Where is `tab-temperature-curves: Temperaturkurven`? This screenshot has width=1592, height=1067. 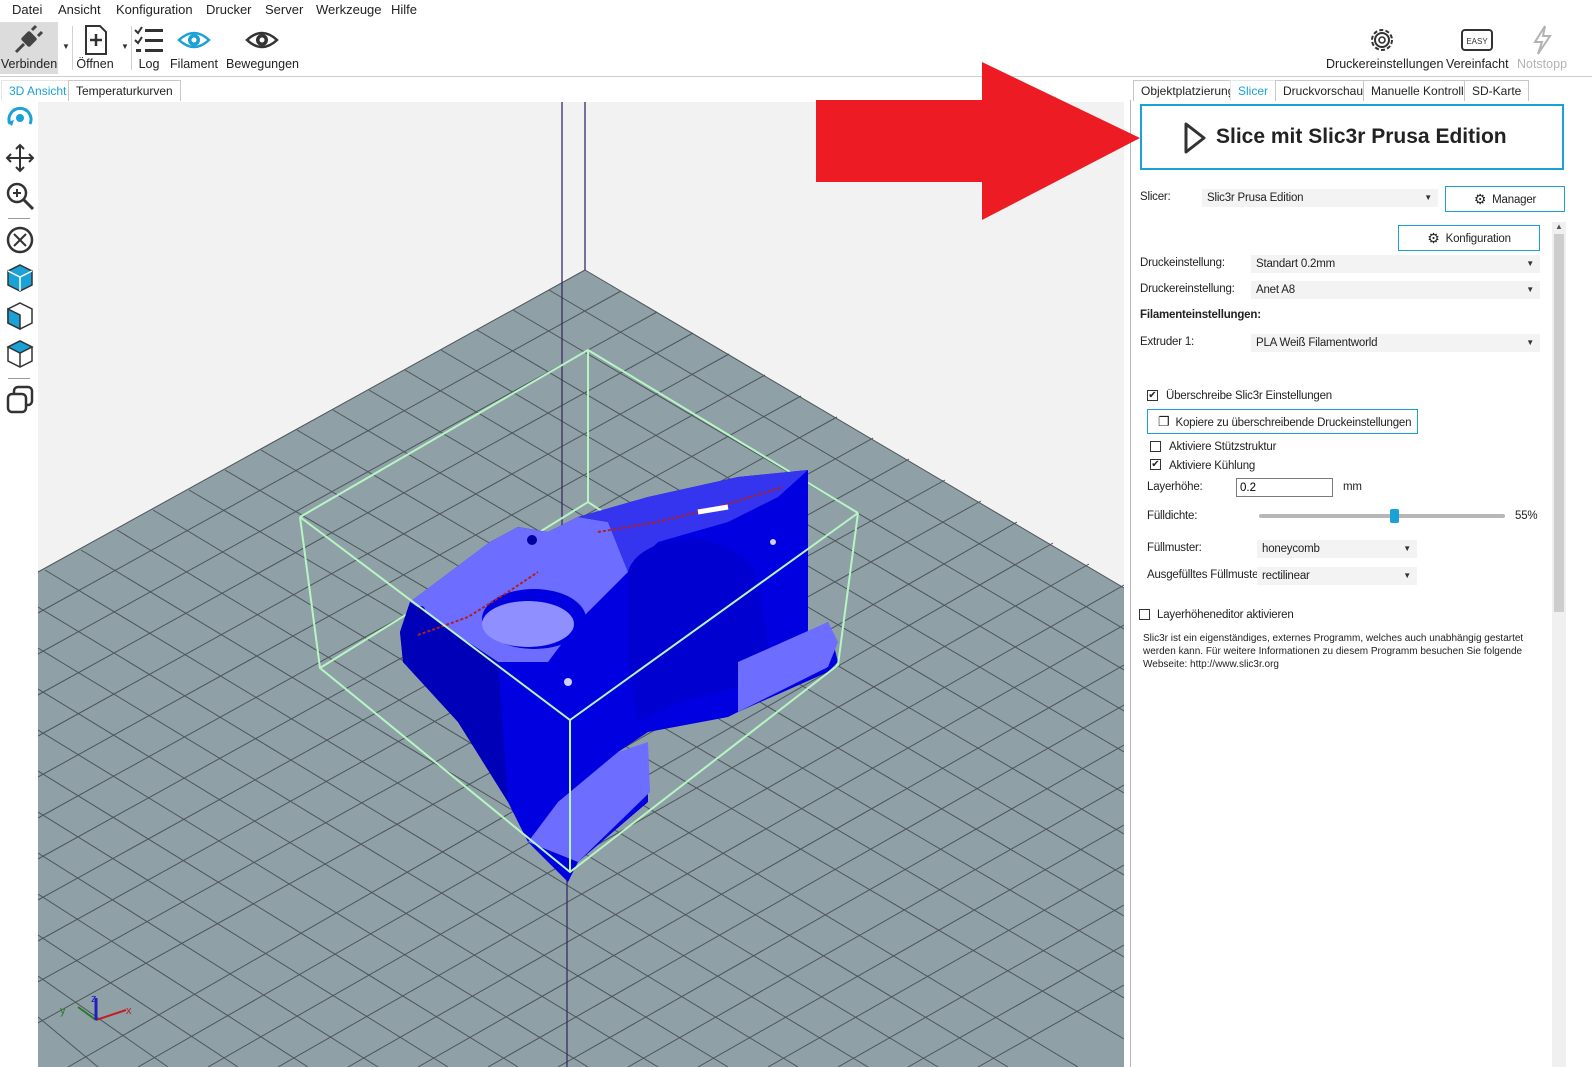
tab-temperature-curves: Temperaturkurven is located at coordinates (124, 90).